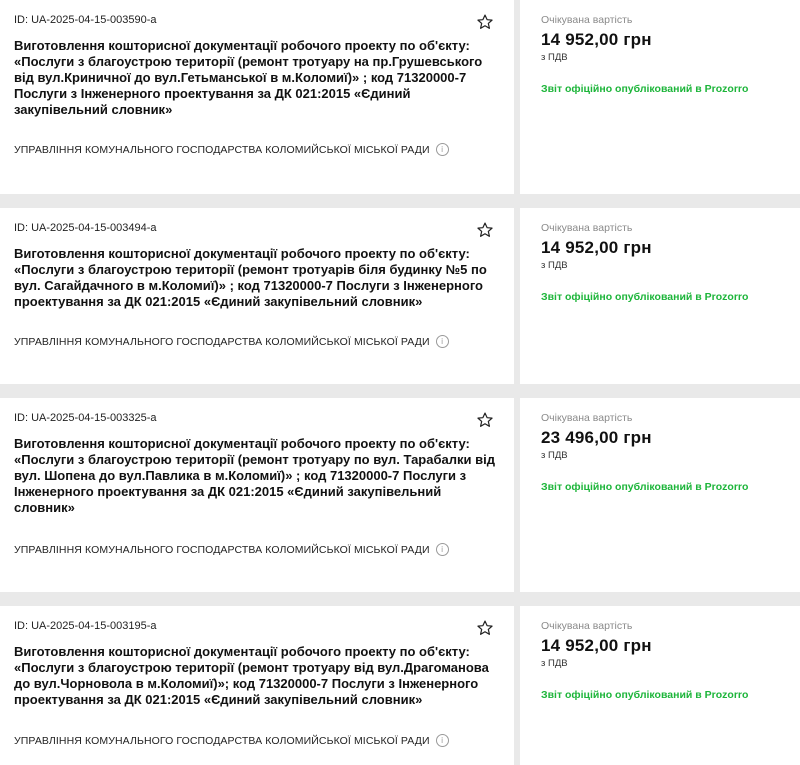 The height and width of the screenshot is (765, 800). I want to click on tender-id: ID: UA-2025-04-15-003494-a, so click(85, 228).